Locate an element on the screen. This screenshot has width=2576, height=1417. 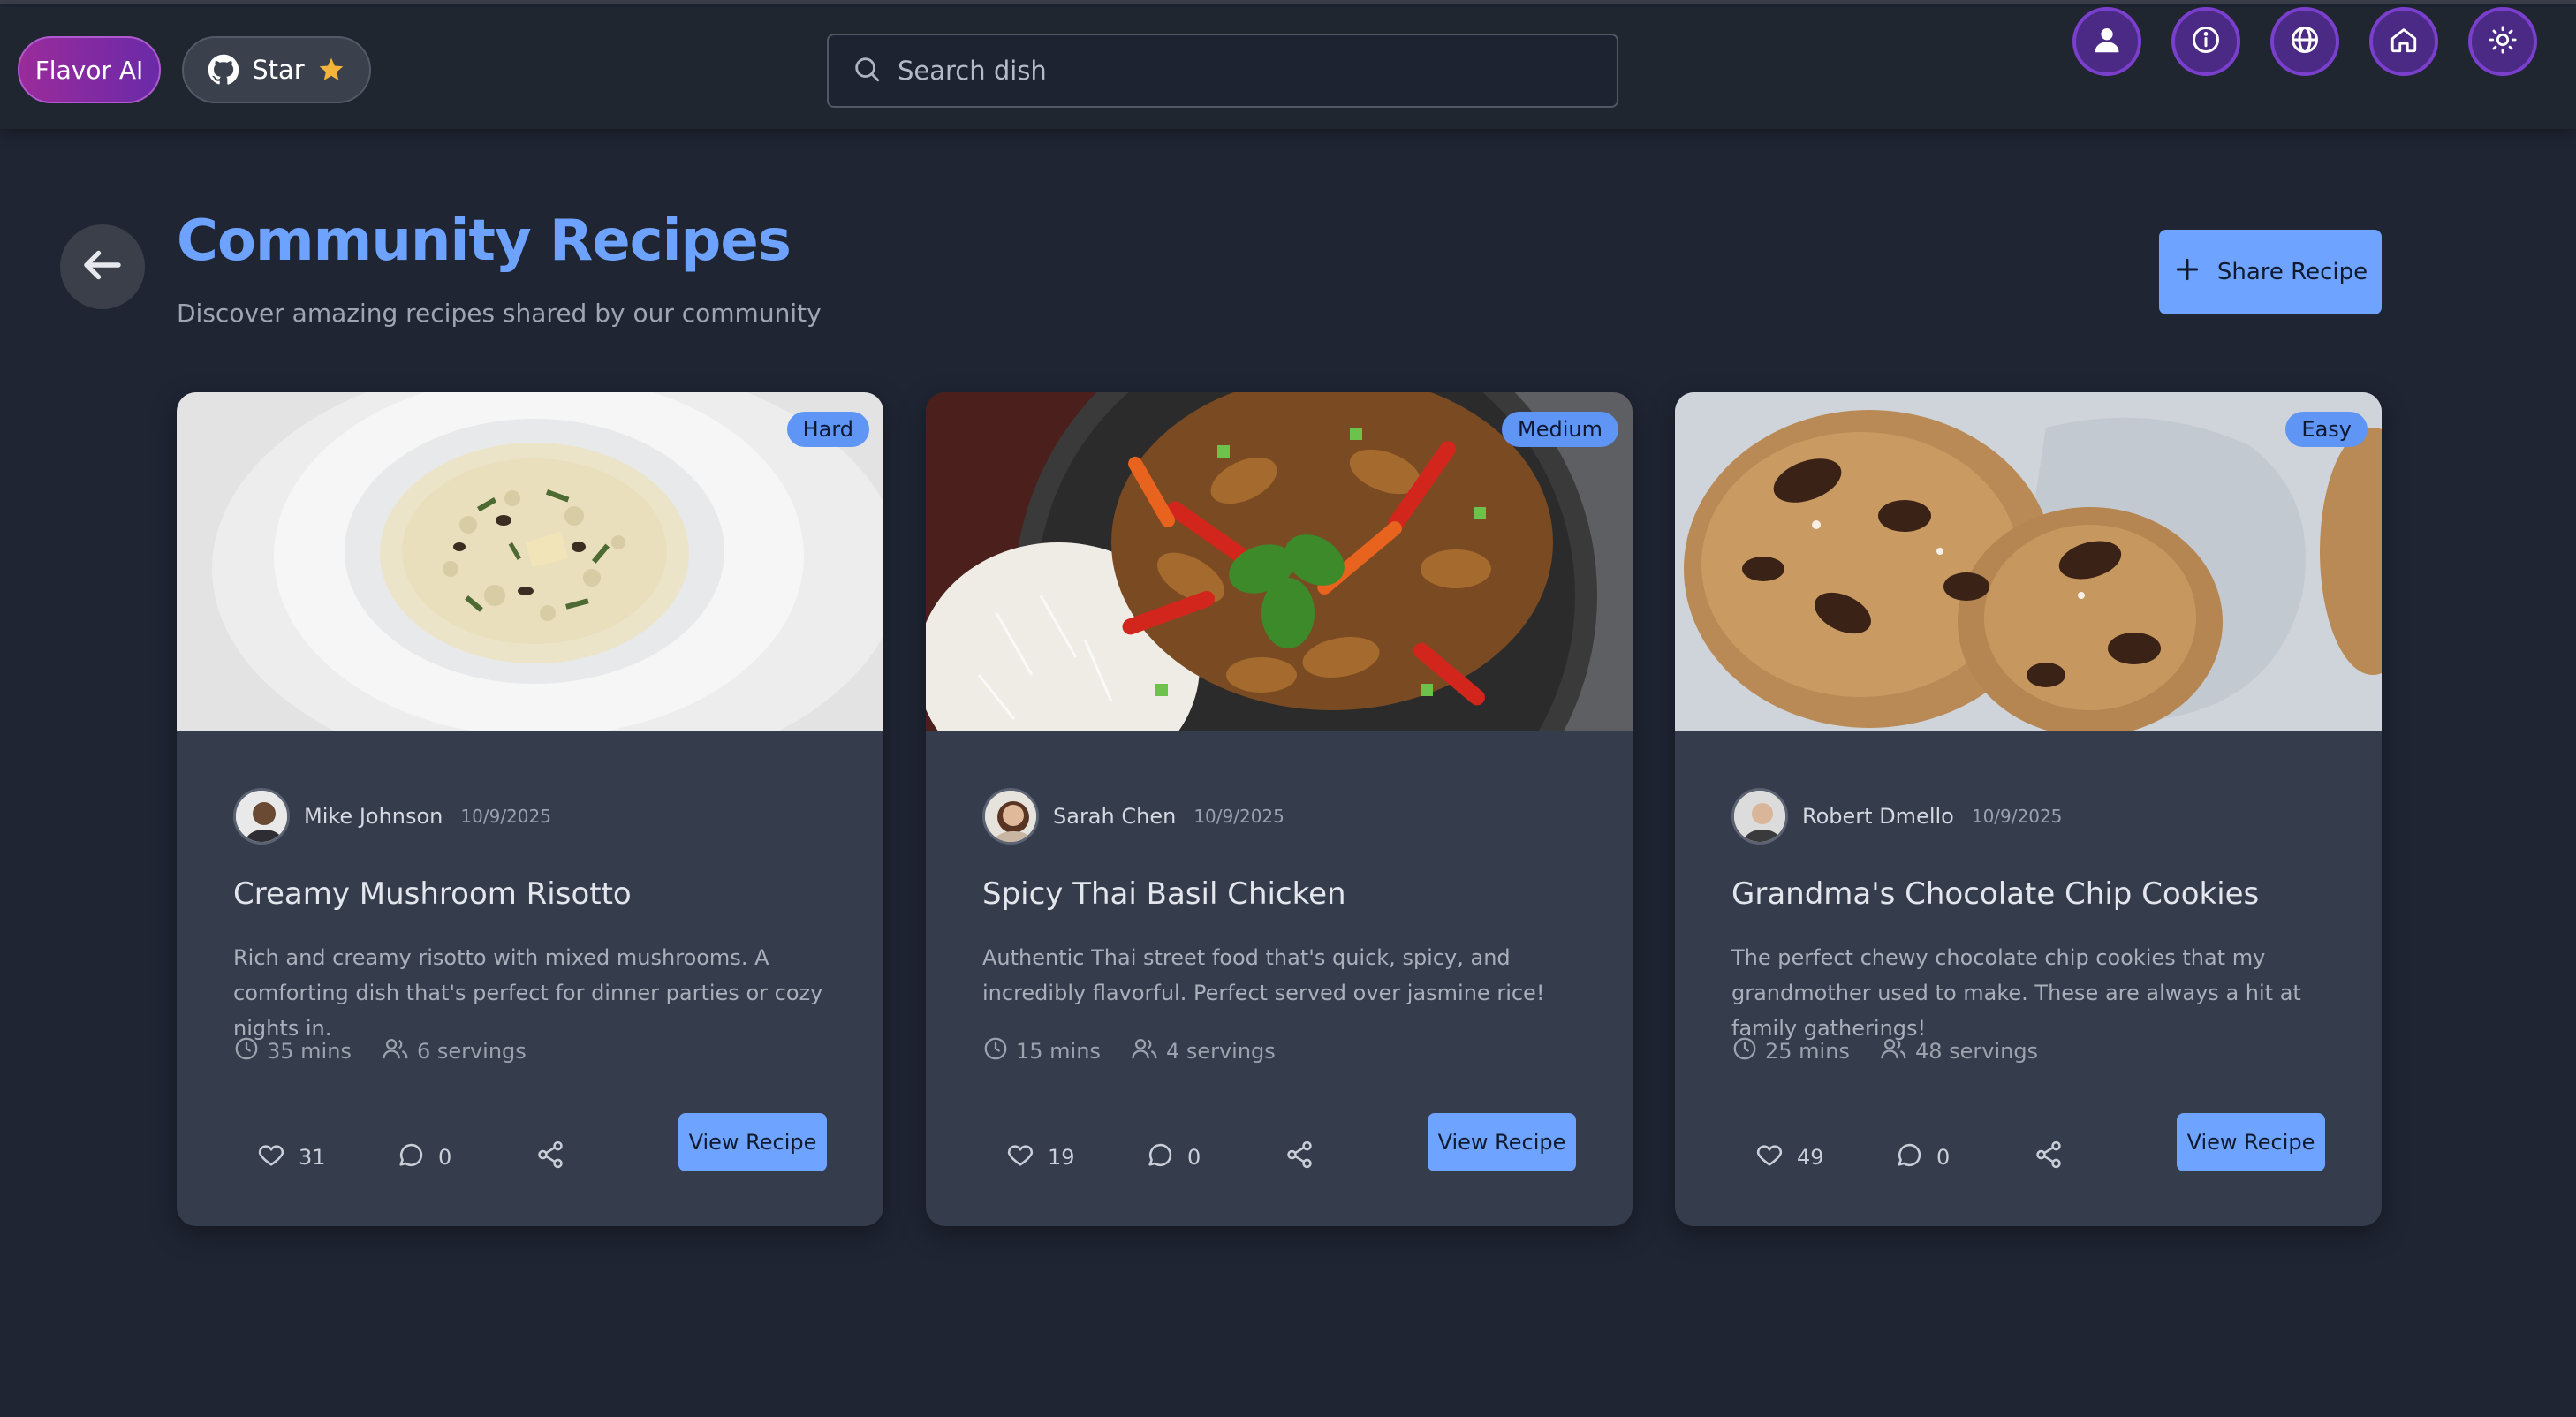
recipe-author: Mike Johnson 10/9/2025 is located at coordinates (392, 816).